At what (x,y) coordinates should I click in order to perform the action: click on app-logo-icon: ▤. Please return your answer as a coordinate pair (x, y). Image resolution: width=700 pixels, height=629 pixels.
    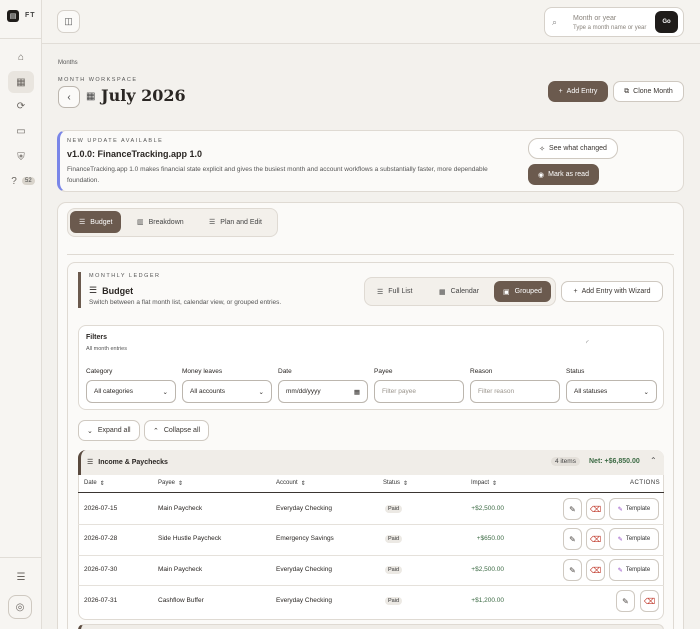
    Looking at the image, I should click on (13, 16).